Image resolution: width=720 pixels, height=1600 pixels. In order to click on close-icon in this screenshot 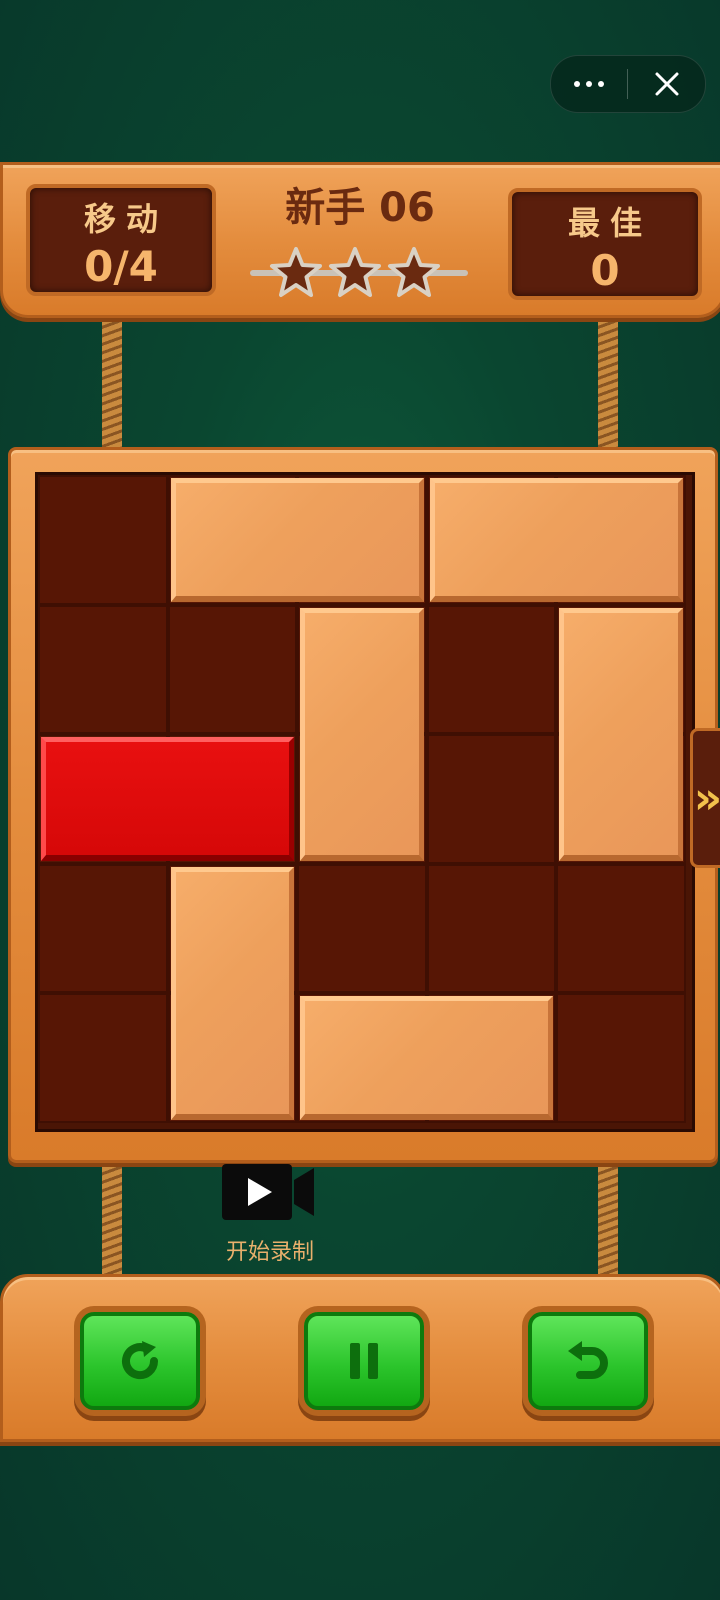, I will do `click(666, 84)`.